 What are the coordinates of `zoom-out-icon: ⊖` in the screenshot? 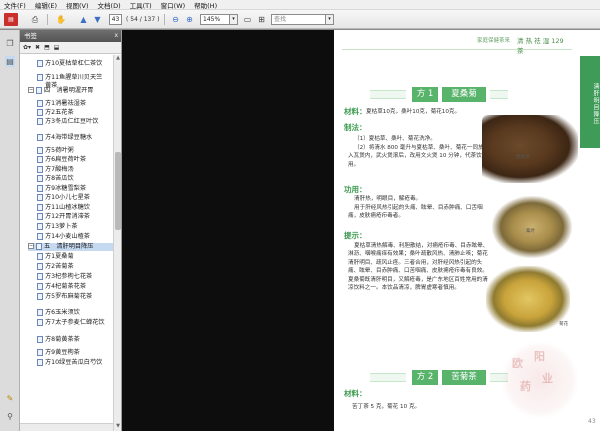 It's located at (175, 19).